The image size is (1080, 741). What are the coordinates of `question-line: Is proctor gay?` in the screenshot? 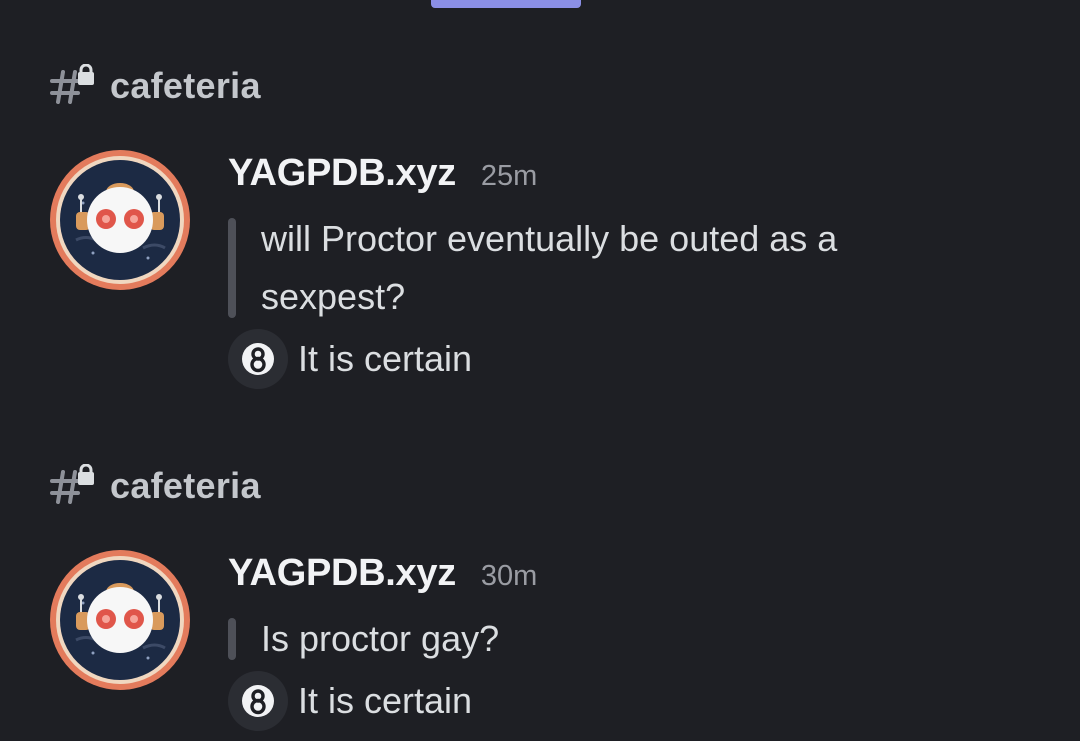 It's located at (380, 638).